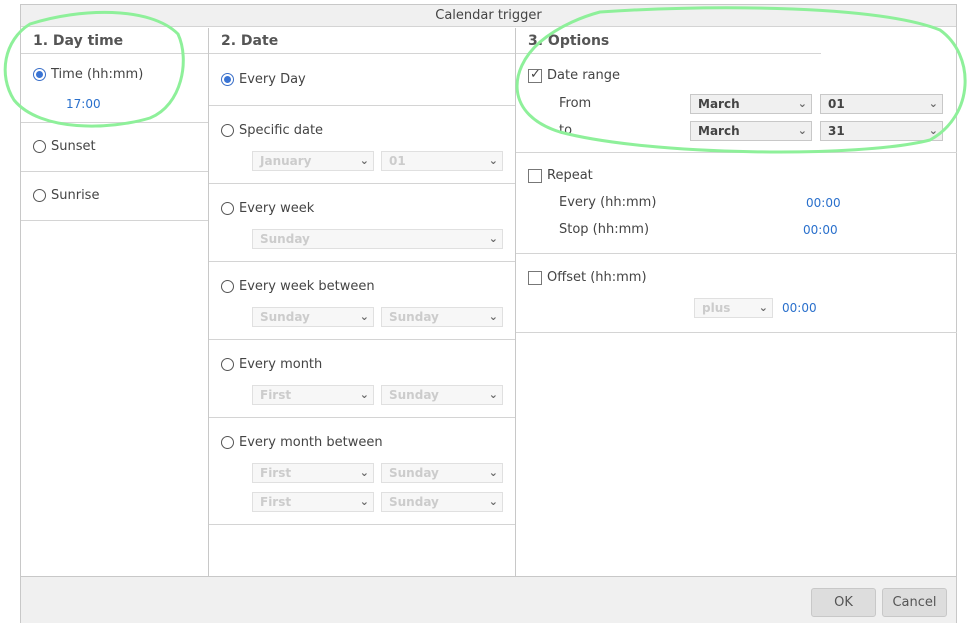  Describe the element at coordinates (114, 147) in the screenshot. I see `sunset-section: Sunset` at that location.